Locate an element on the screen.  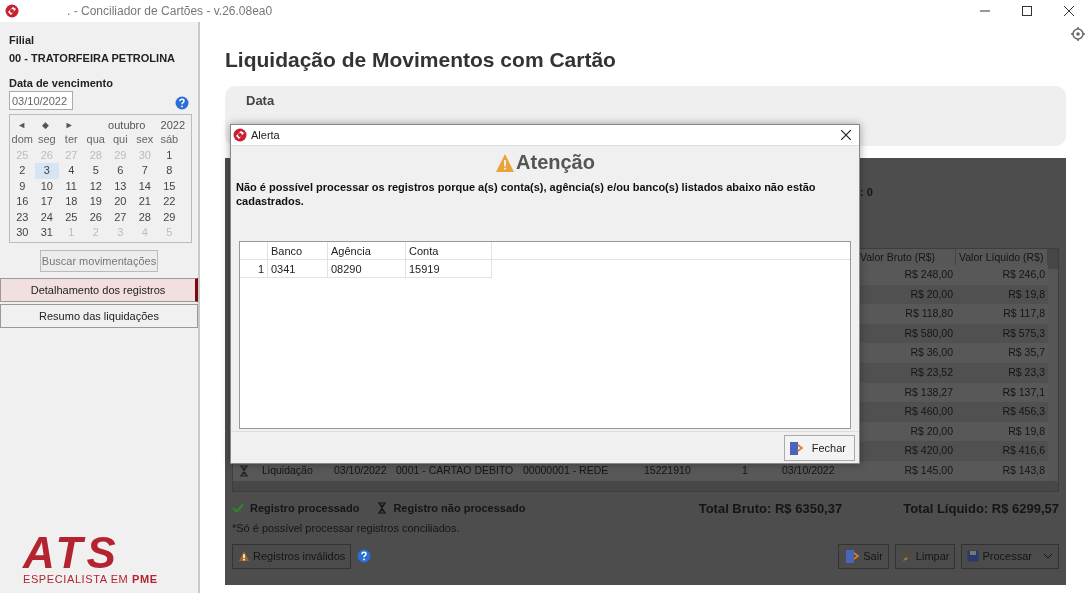
column-header: Agência is located at coordinates (367, 251).